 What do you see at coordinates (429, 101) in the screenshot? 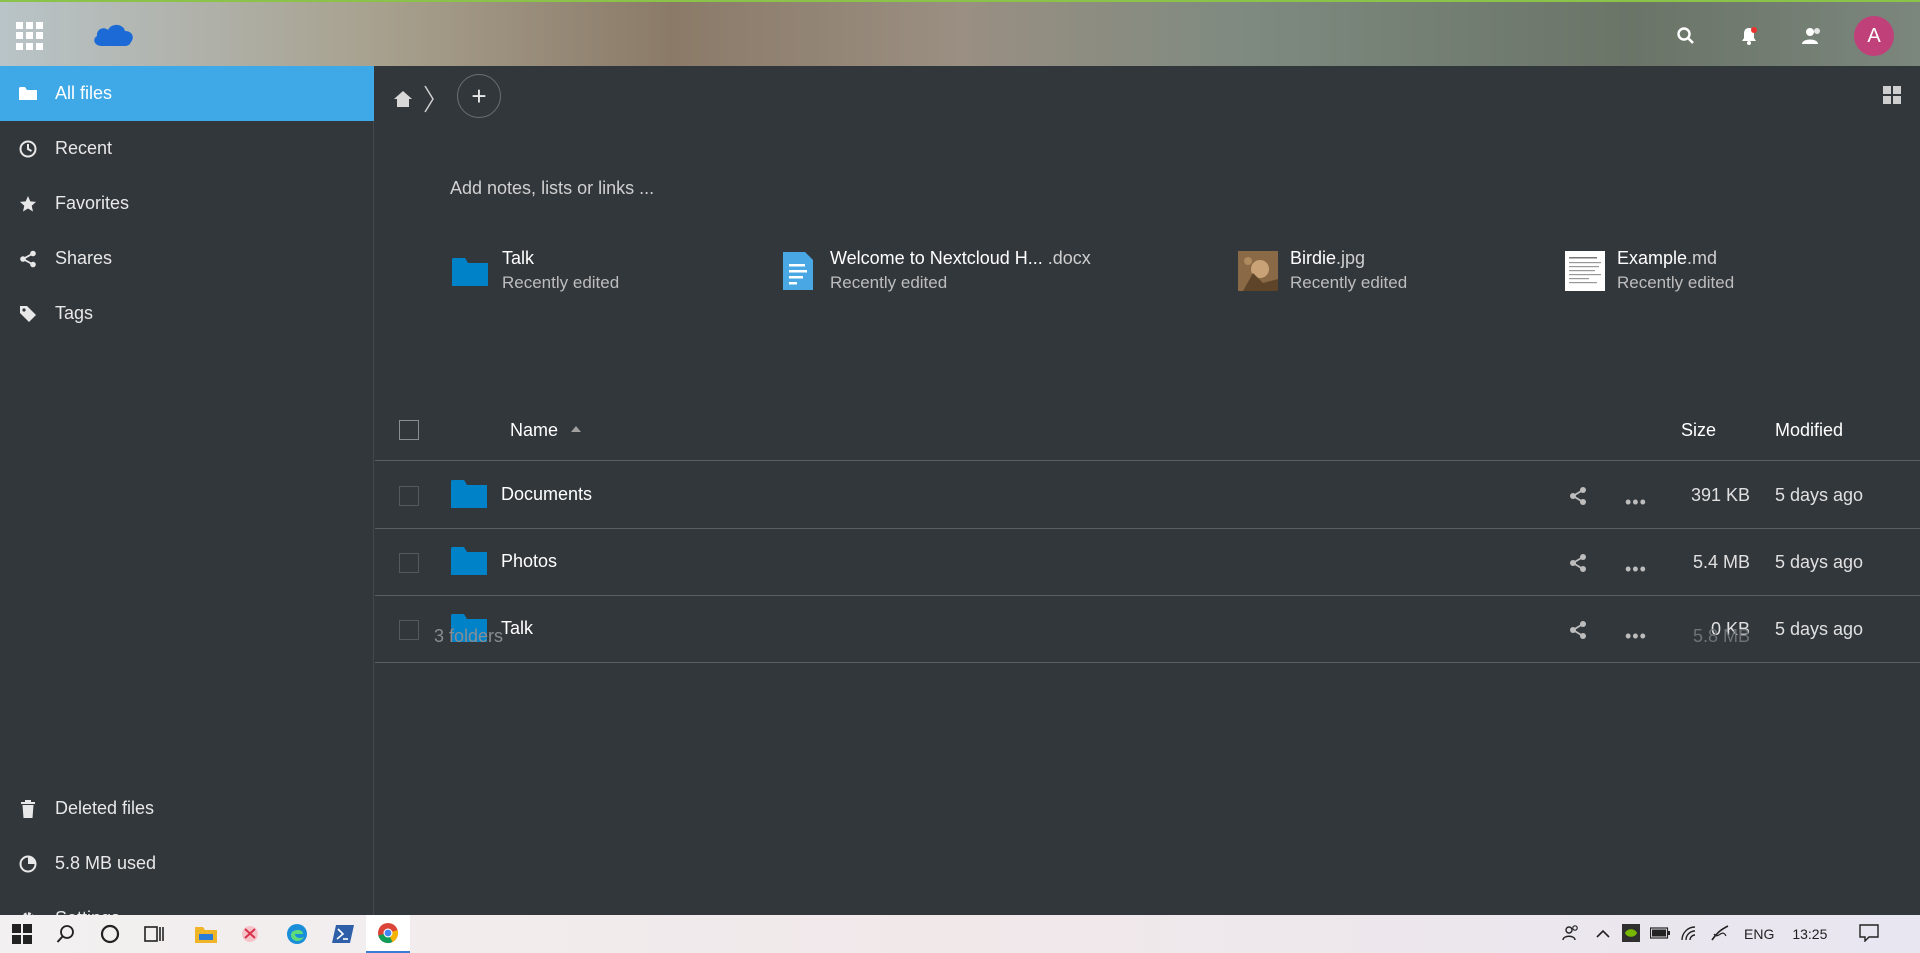
I see `chevron-right-icon` at bounding box center [429, 101].